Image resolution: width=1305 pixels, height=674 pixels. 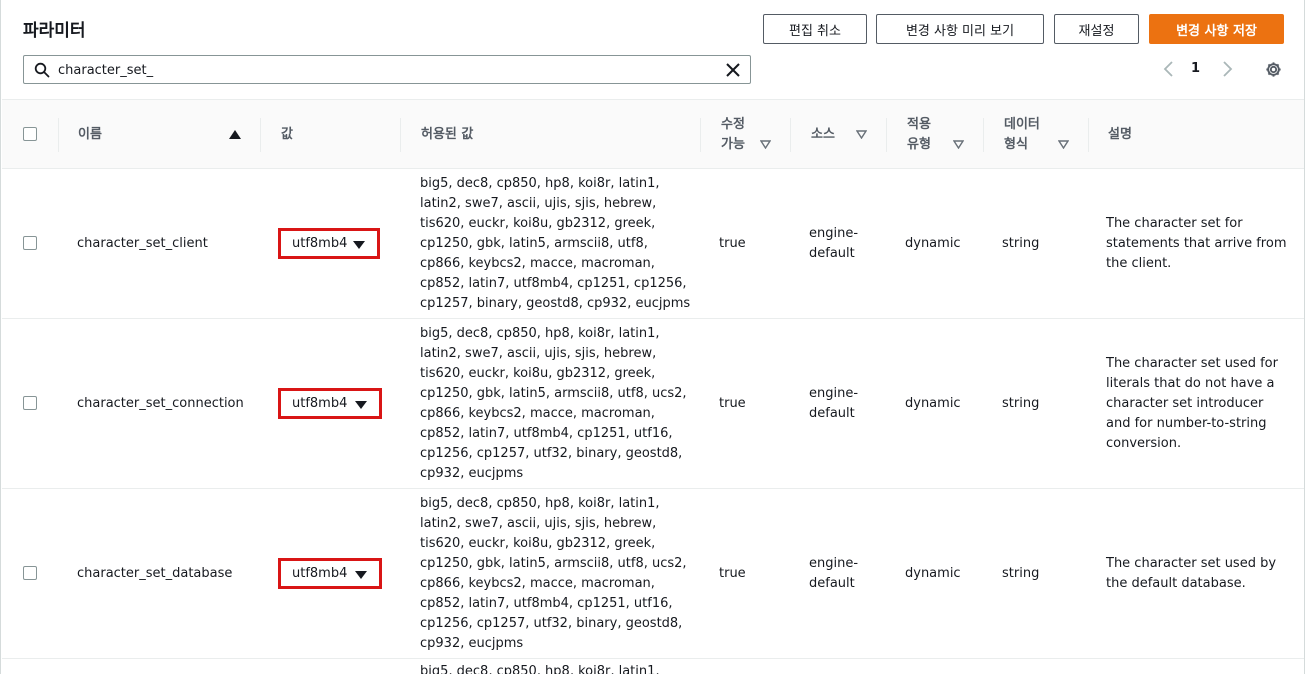 I want to click on description-line: The character set for, so click(x=1174, y=223).